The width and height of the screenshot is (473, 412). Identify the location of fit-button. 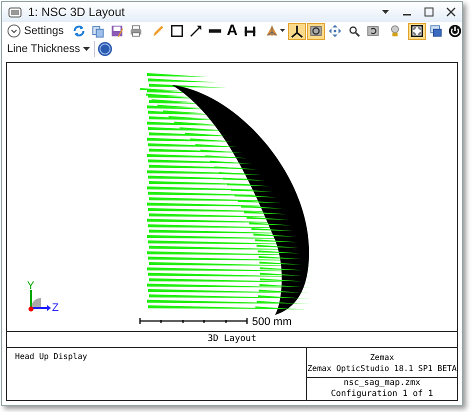
(417, 31).